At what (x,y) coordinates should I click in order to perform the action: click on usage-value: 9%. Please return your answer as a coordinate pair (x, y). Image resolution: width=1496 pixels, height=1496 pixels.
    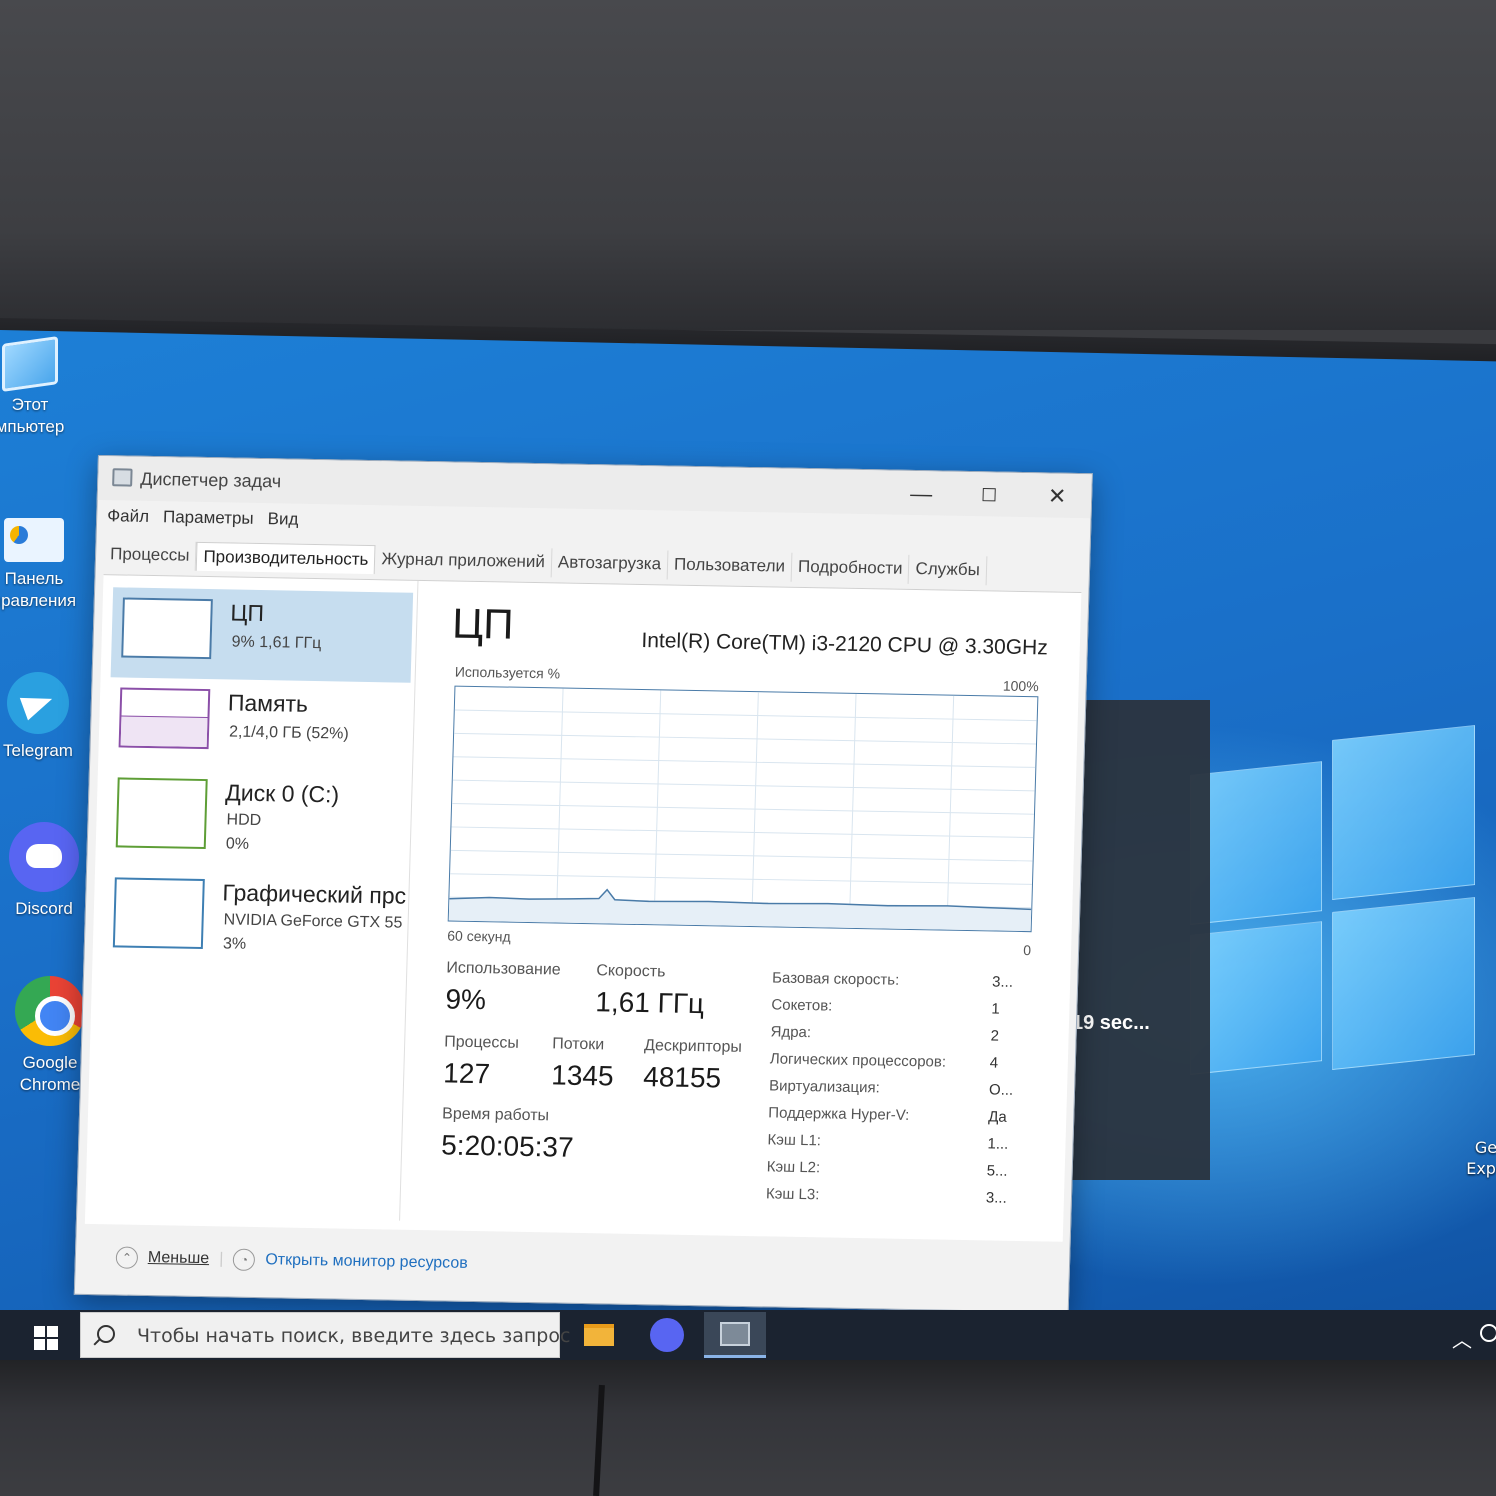
    Looking at the image, I should click on (466, 999).